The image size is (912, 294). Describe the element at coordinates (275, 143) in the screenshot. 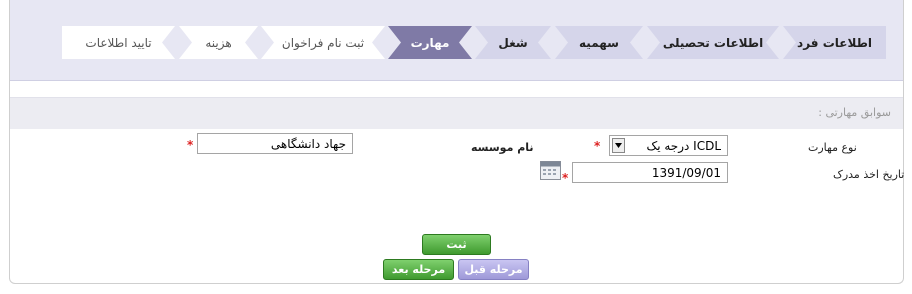

I see `institute-input: جهاد دانشگاهی` at that location.